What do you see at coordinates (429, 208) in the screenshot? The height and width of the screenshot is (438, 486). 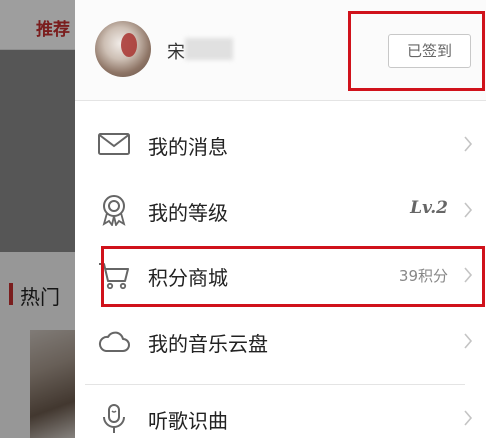 I see `level-badge: Lv.2` at bounding box center [429, 208].